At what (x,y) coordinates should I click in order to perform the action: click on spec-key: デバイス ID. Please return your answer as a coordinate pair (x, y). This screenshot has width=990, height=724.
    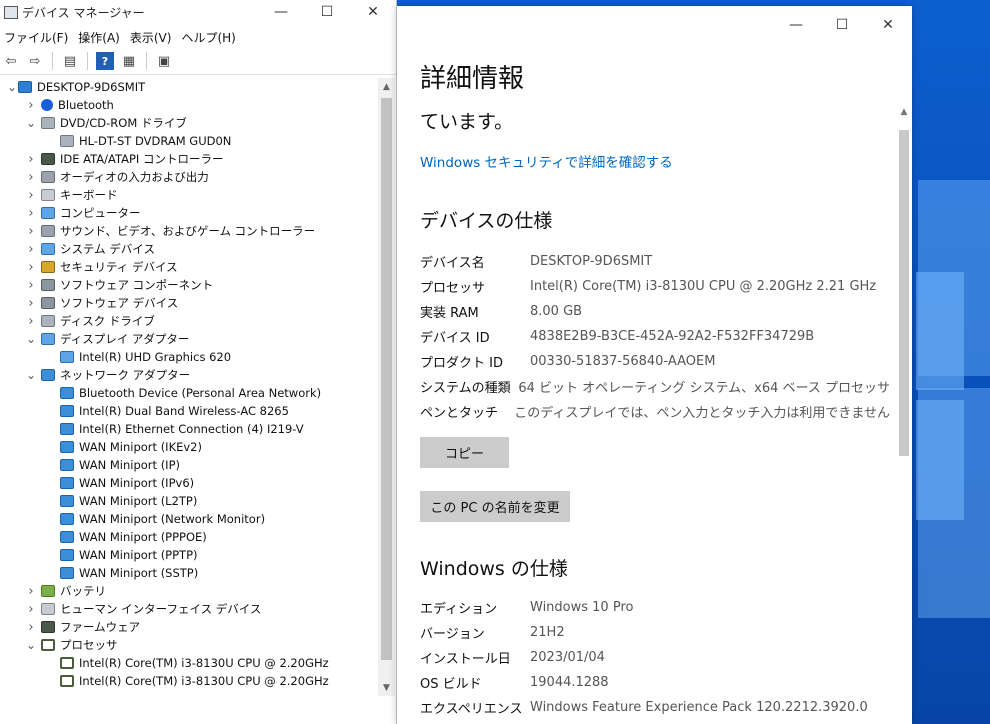
    Looking at the image, I should click on (455, 338).